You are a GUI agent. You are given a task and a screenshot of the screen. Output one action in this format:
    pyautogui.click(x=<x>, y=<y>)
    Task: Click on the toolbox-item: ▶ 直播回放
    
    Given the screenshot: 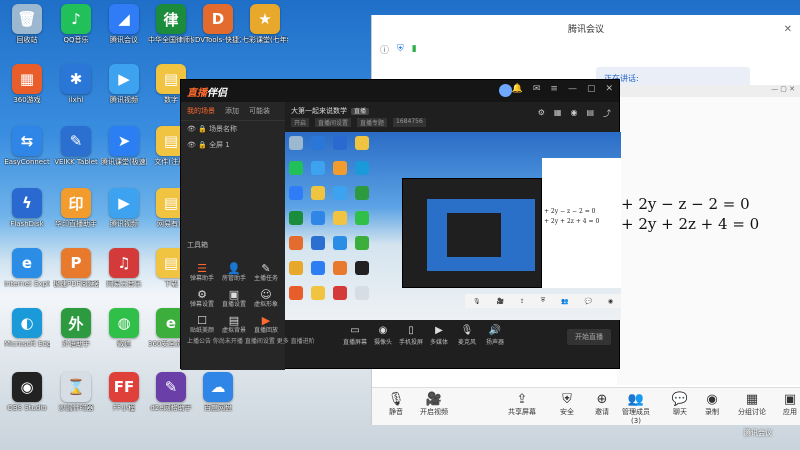 What is the action you would take?
    pyautogui.click(x=266, y=324)
    